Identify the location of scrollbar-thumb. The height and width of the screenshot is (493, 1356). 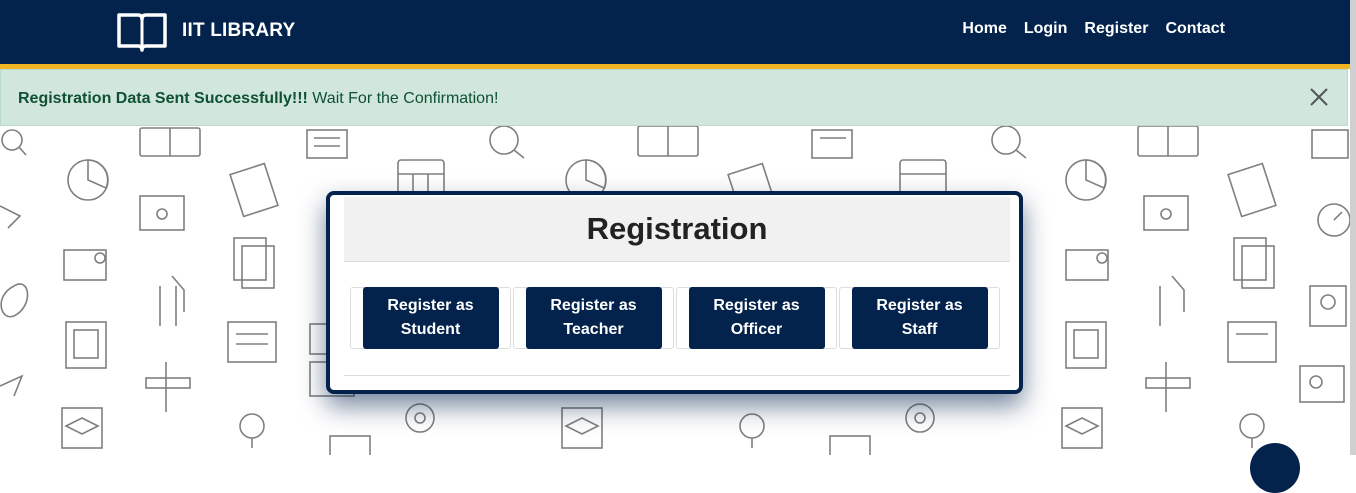
(1353, 227).